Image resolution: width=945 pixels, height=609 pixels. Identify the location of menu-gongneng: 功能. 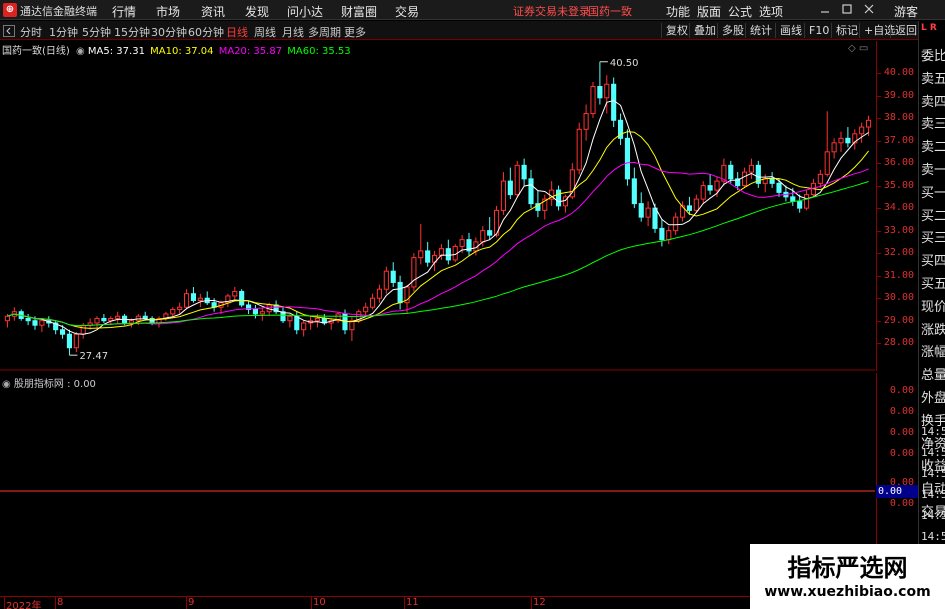
(678, 11).